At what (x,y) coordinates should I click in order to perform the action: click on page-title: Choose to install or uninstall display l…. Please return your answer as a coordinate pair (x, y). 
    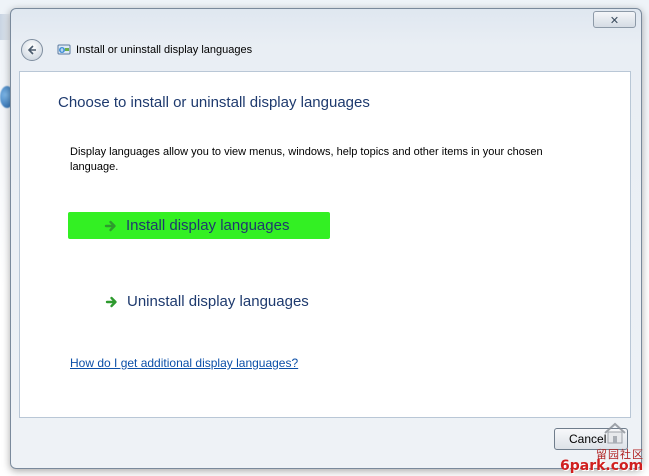
    Looking at the image, I should click on (214, 102).